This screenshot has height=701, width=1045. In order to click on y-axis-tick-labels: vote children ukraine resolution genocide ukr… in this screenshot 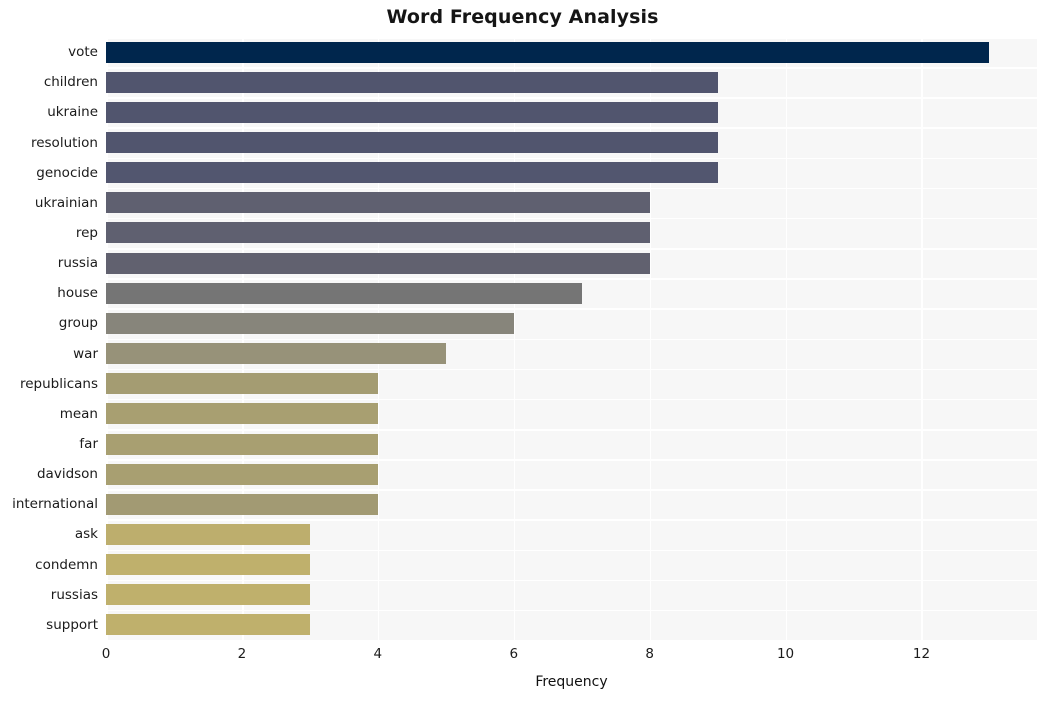, I will do `click(49, 338)`.